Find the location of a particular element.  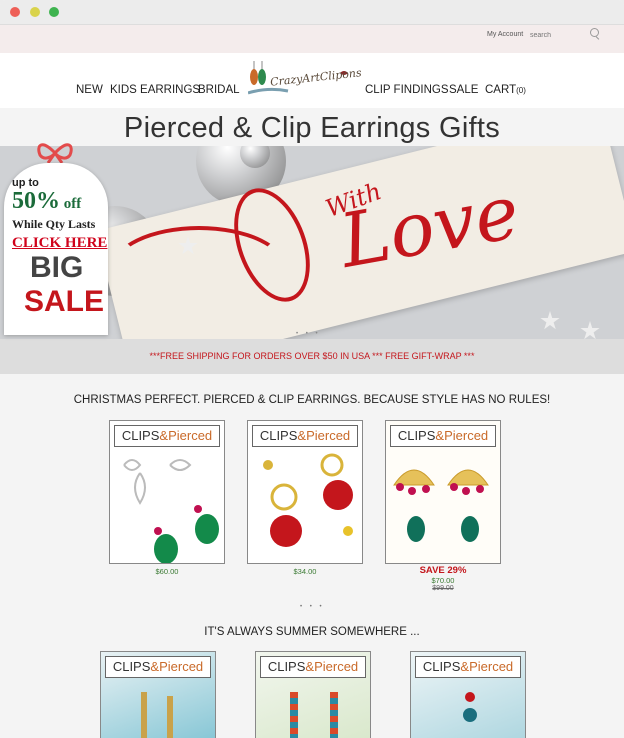

product-old-price: $99.00 is located at coordinates (443, 588).